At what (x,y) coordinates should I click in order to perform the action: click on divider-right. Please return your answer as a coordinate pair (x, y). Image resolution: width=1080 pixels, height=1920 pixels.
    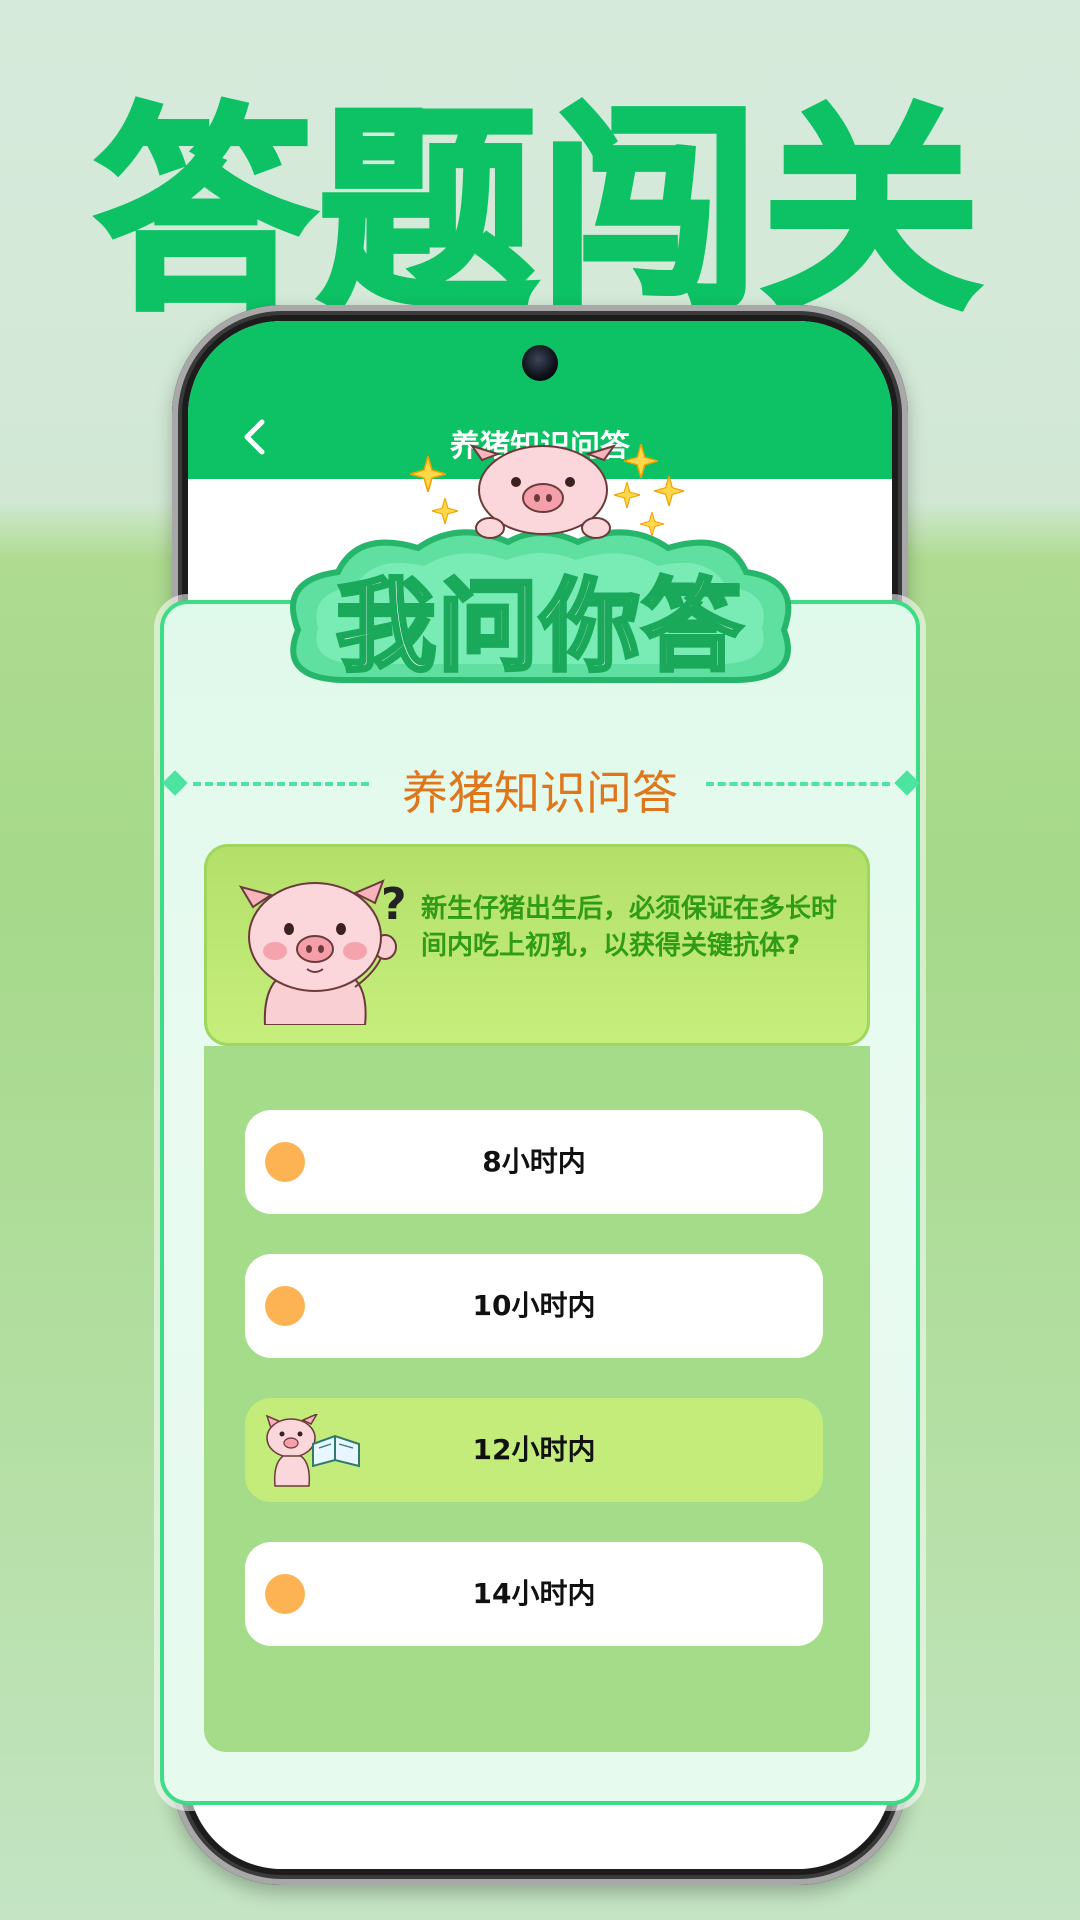
    Looking at the image, I should click on (798, 784).